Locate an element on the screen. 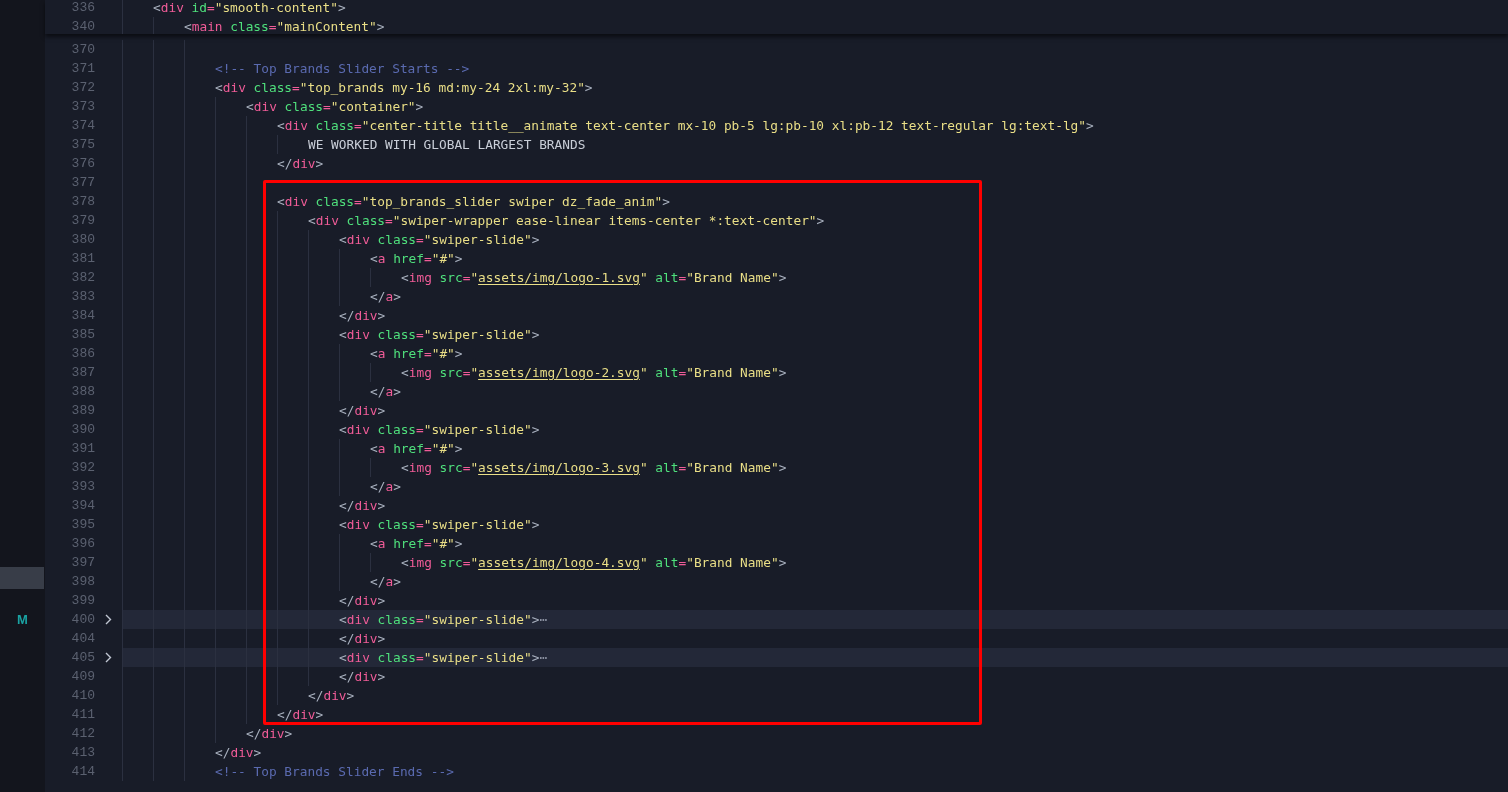 This screenshot has width=1508, height=792. line-number: 381 is located at coordinates (83, 259).